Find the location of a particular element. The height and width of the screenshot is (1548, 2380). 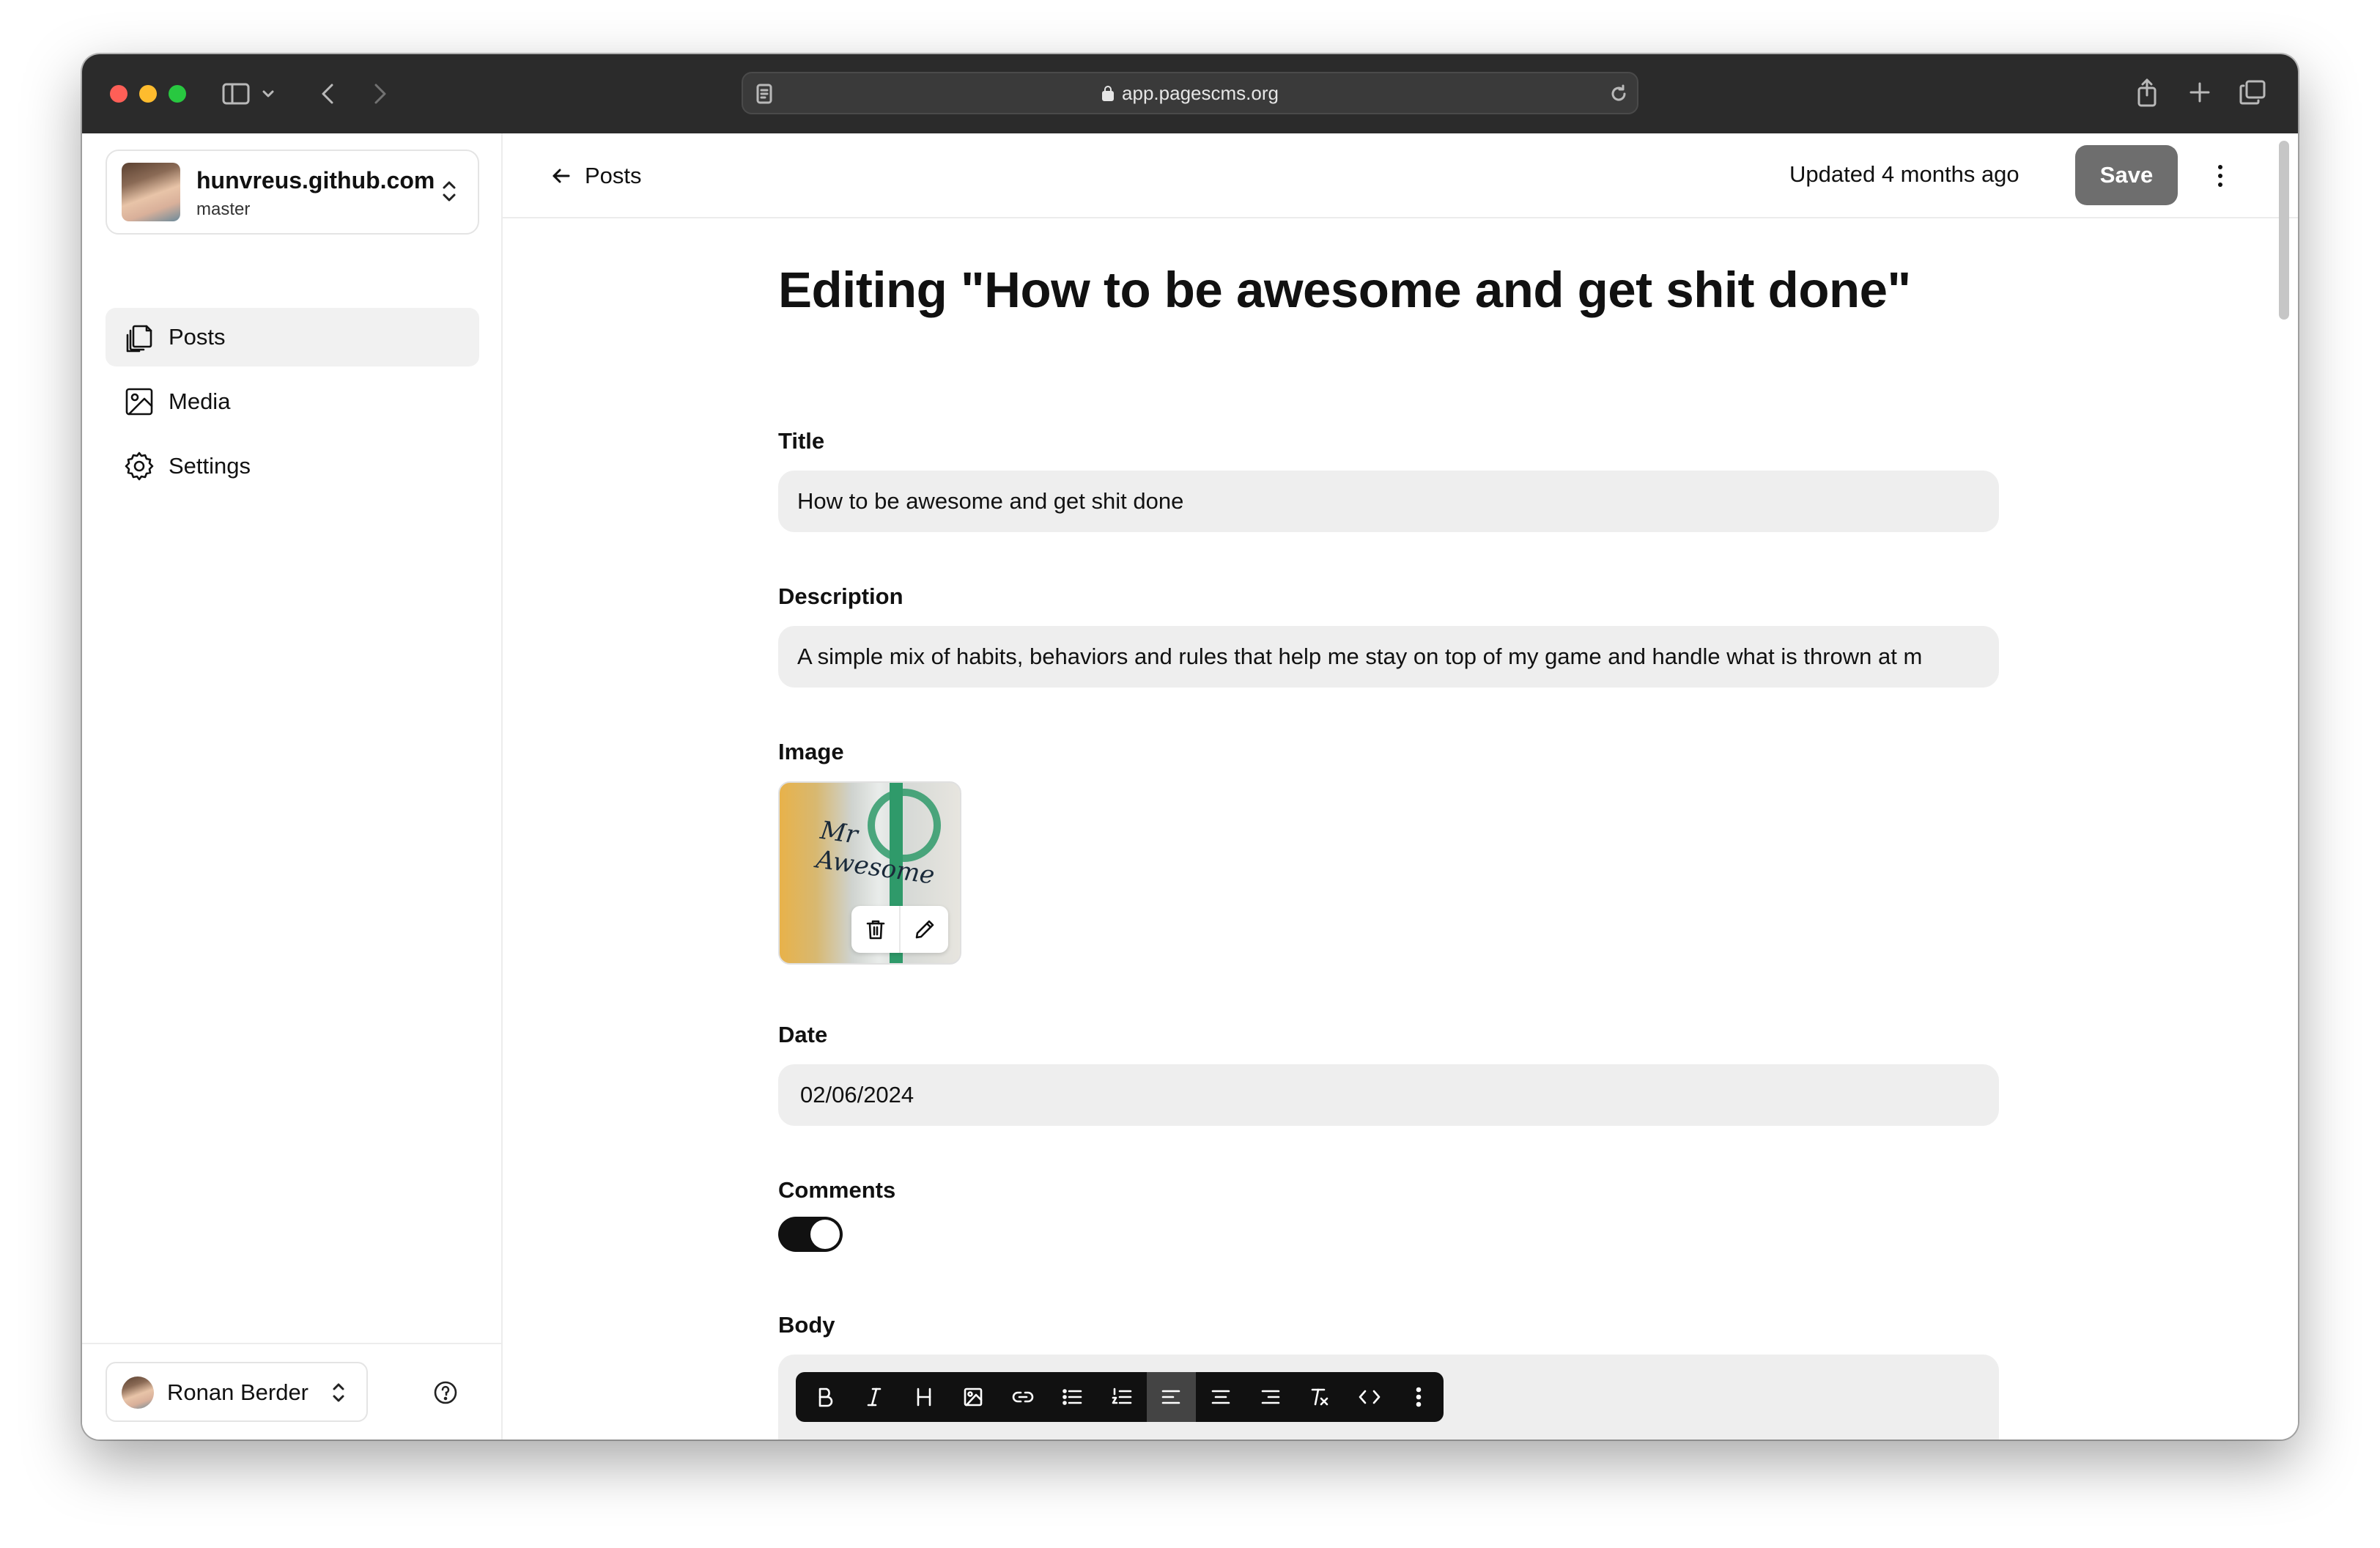

back-arrow-icon is located at coordinates (328, 94).